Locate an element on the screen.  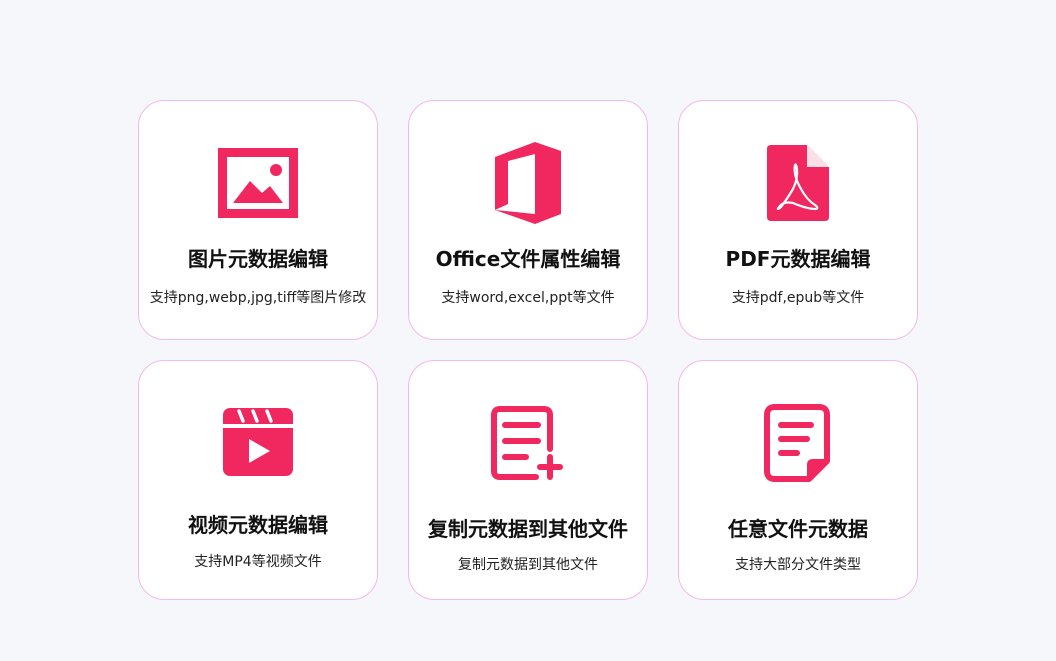
card-title: PDF元数据编辑 is located at coordinates (798, 259).